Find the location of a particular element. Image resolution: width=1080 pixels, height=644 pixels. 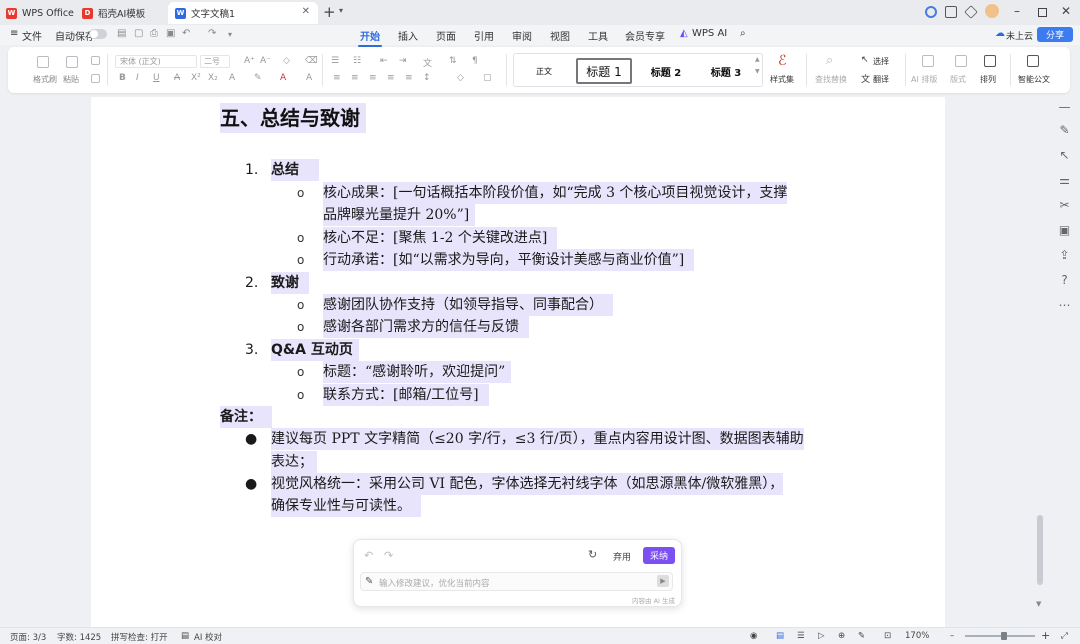

eraser-icon: ⌫ is located at coordinates (311, 61).